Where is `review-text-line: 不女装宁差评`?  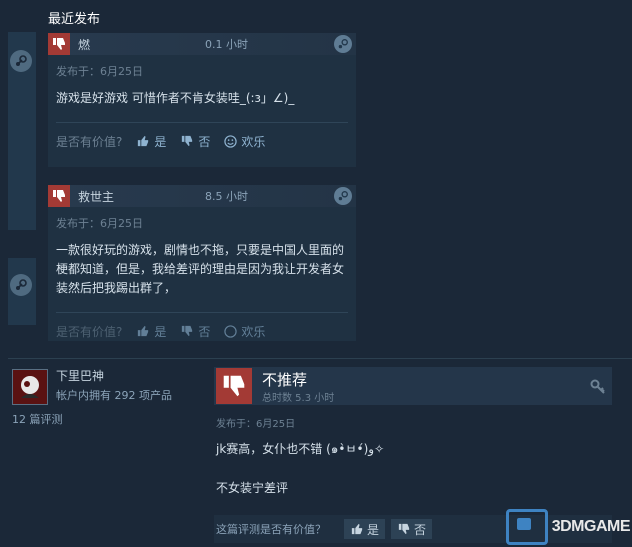 review-text-line: 不女装宁差评 is located at coordinates (252, 488).